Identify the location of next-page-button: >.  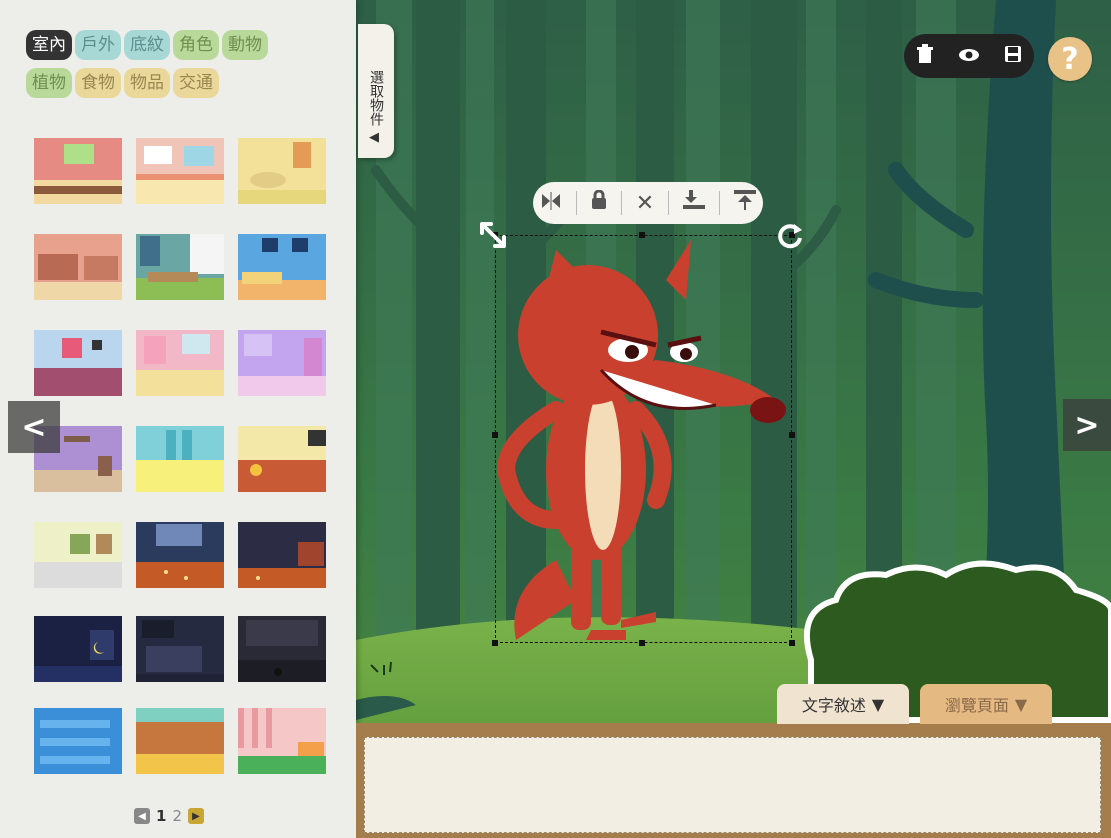
(1087, 425).